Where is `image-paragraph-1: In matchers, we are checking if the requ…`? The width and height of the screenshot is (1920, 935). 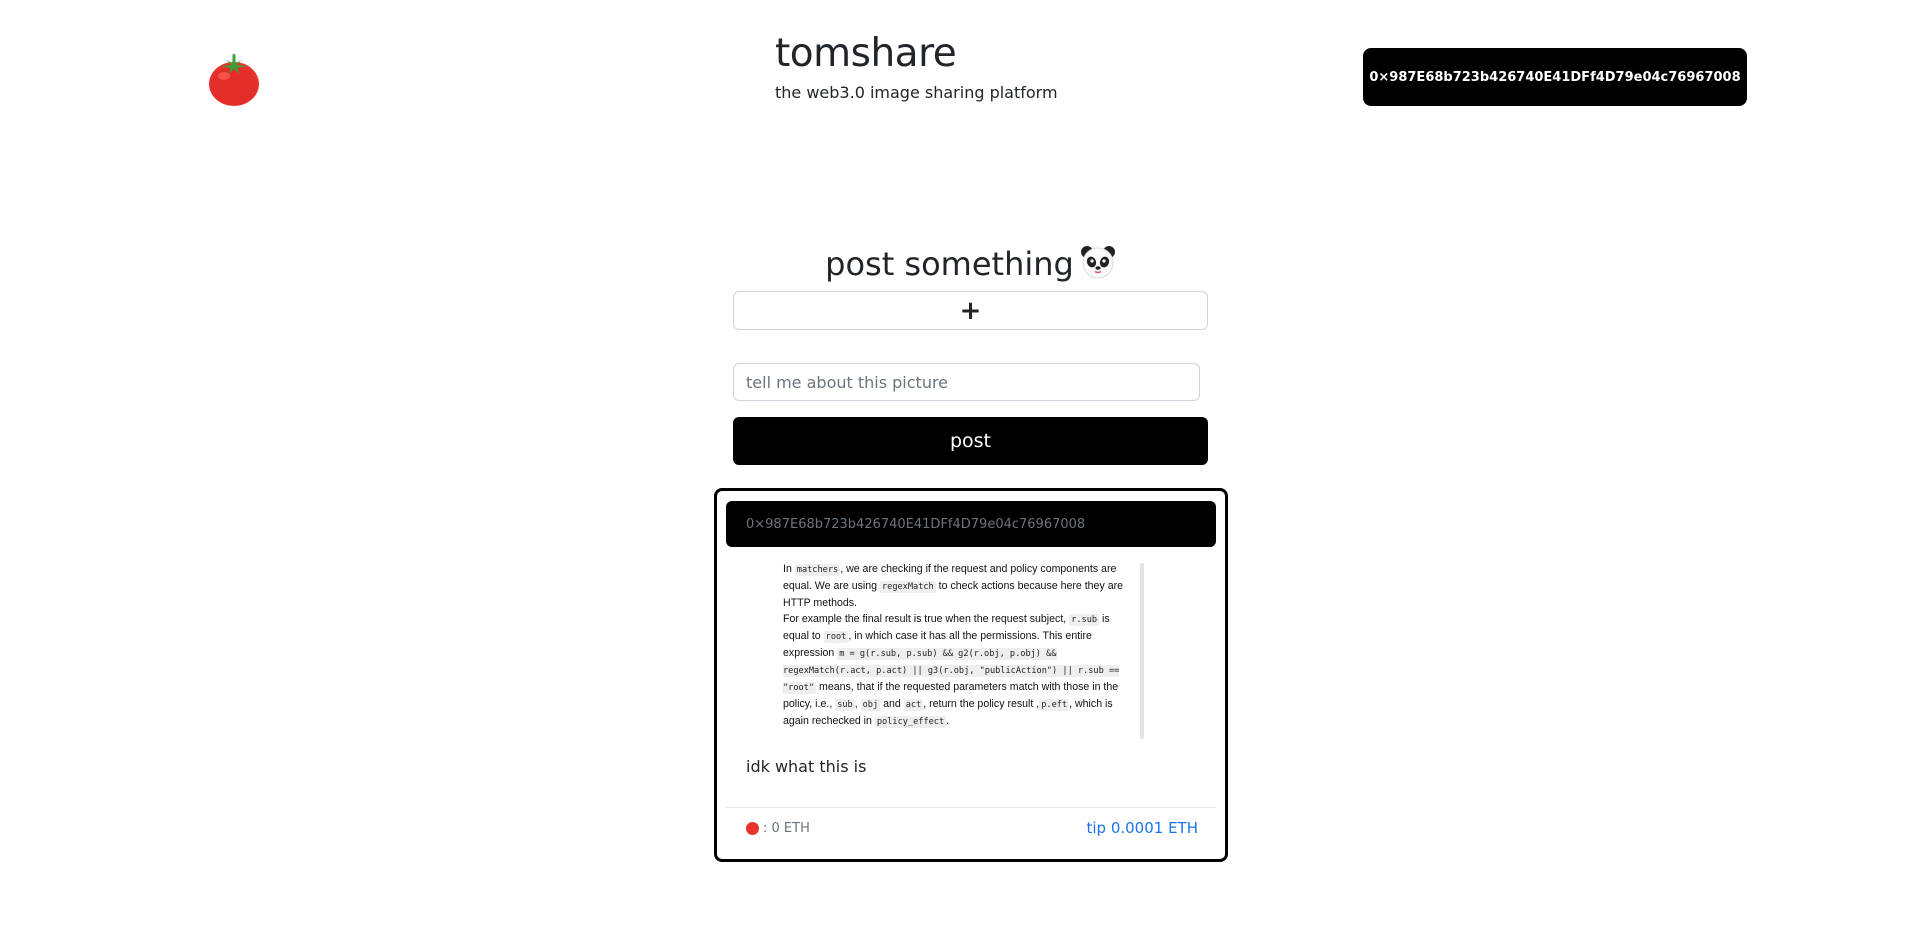
image-paragraph-1: In matchers, we are checking if the requ… is located at coordinates (953, 586).